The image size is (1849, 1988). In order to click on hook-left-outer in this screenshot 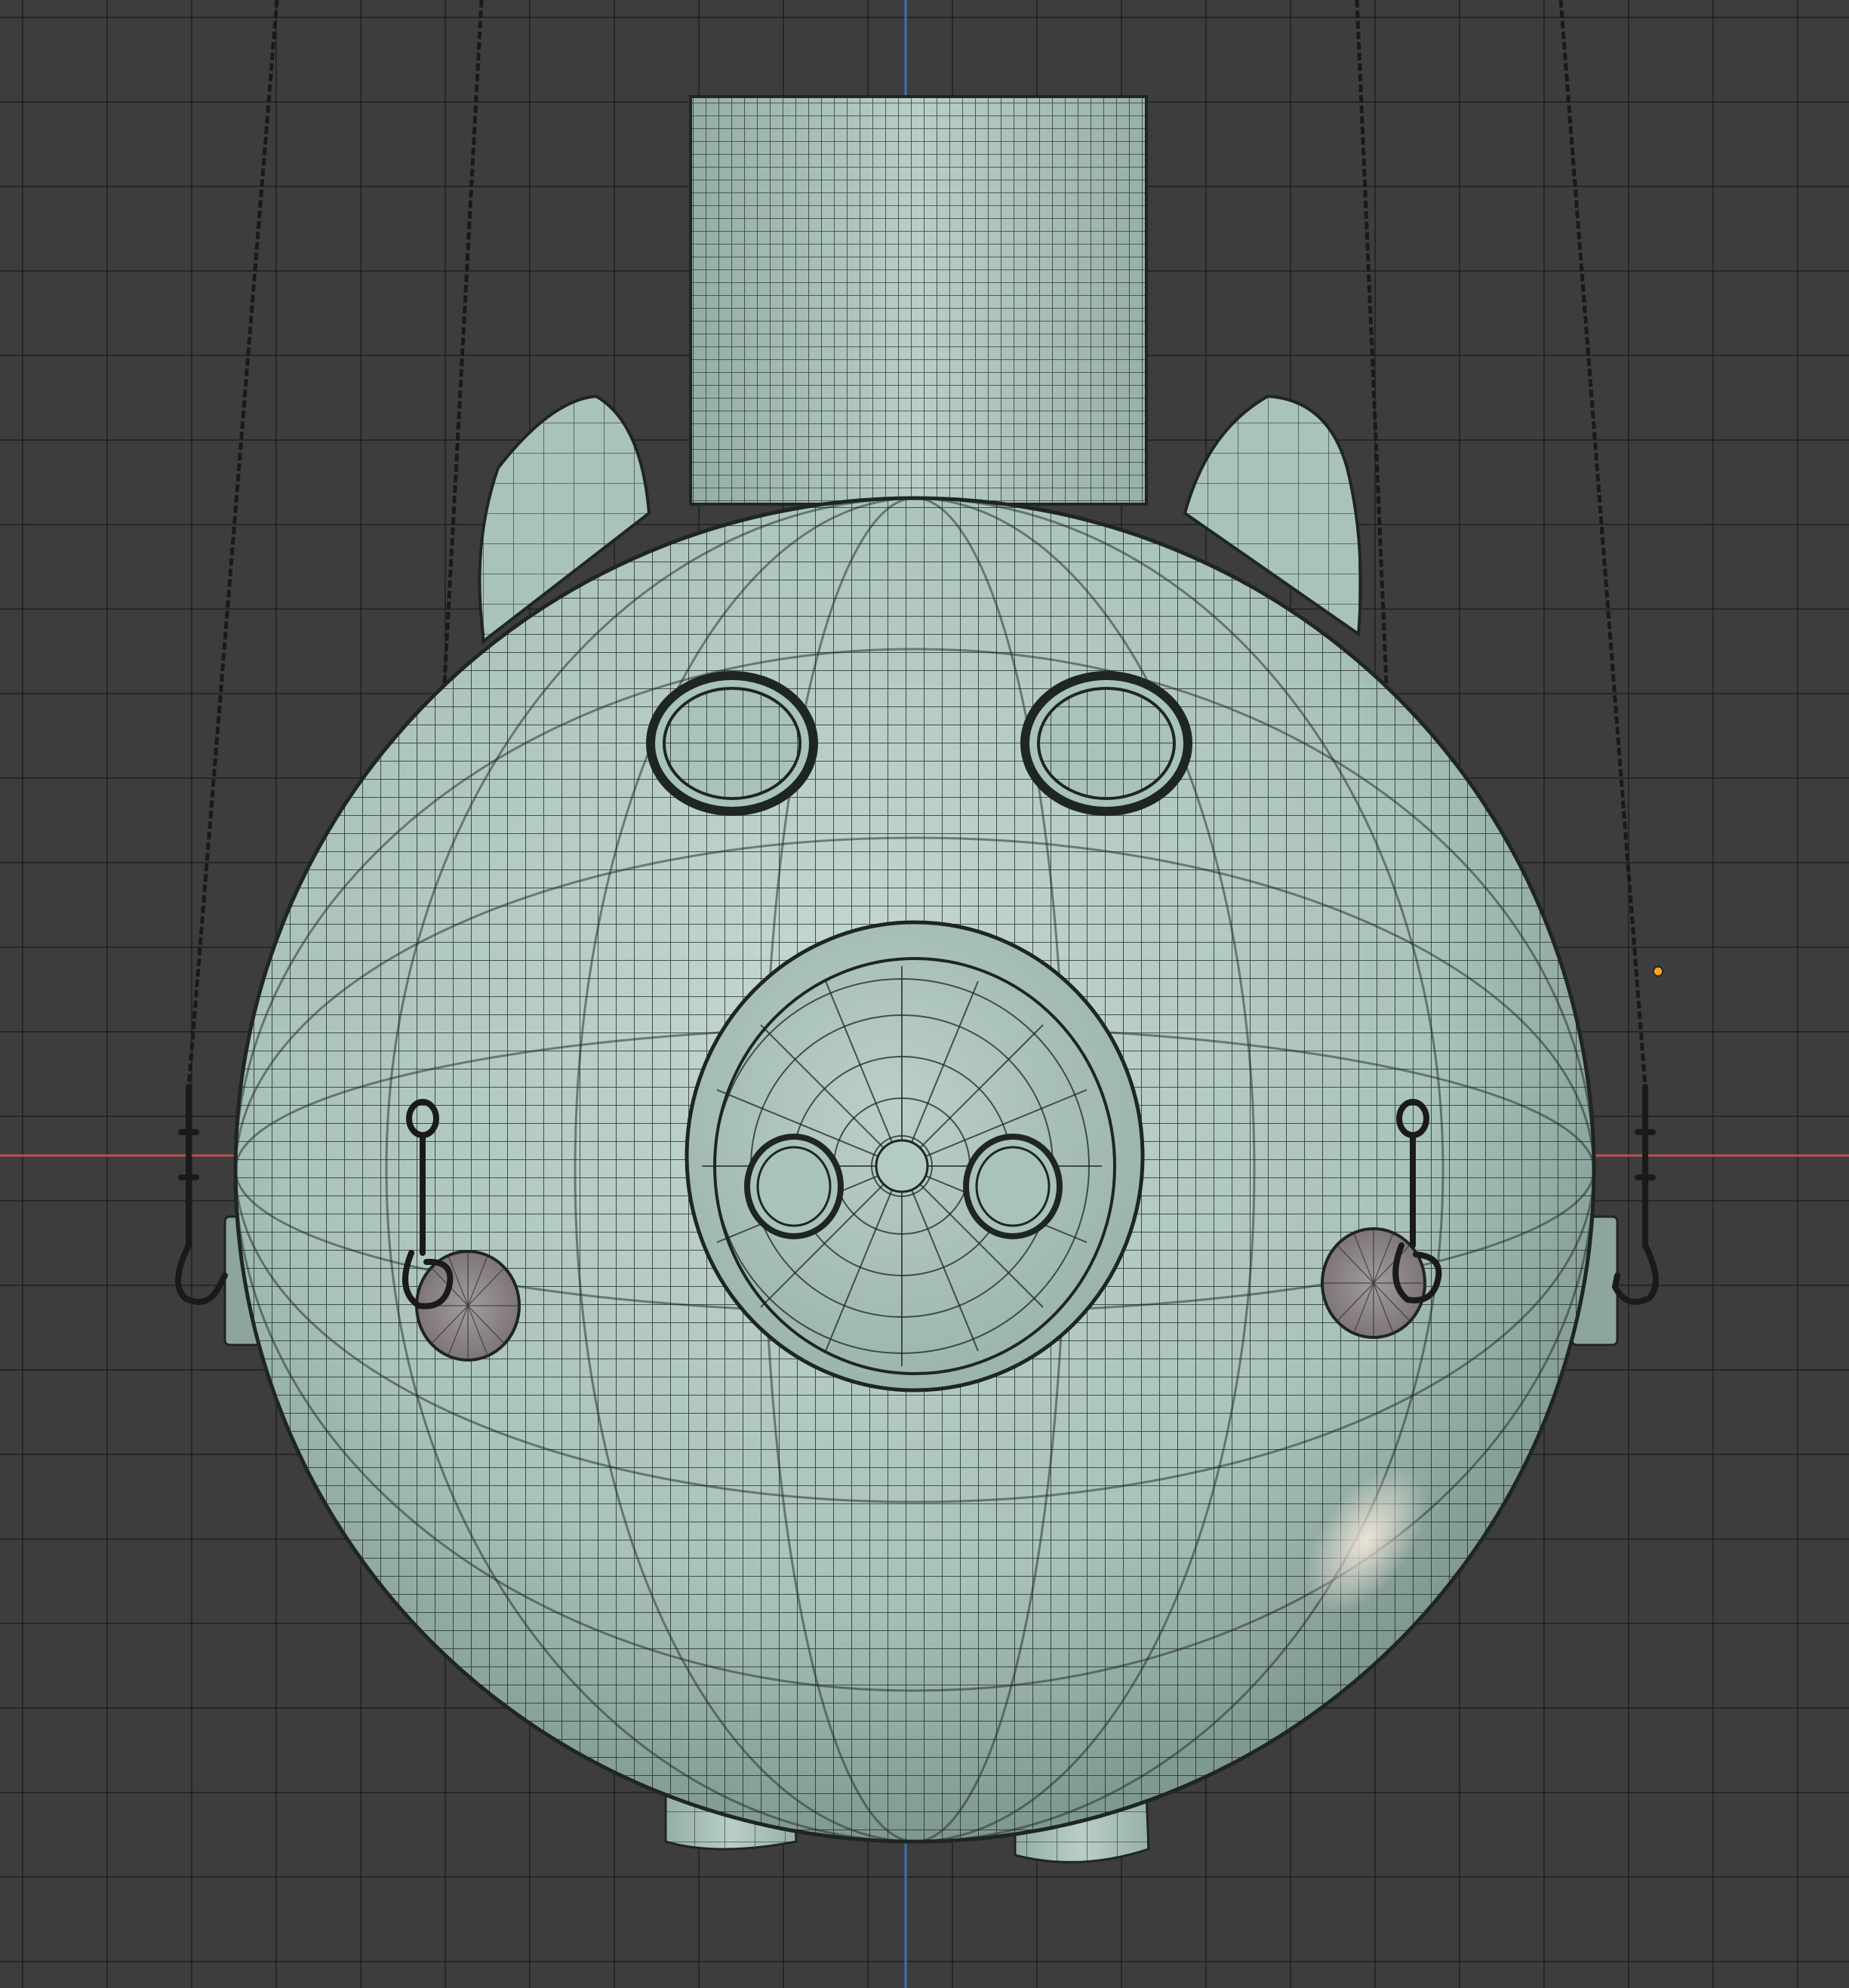, I will do `click(201, 1194)`.